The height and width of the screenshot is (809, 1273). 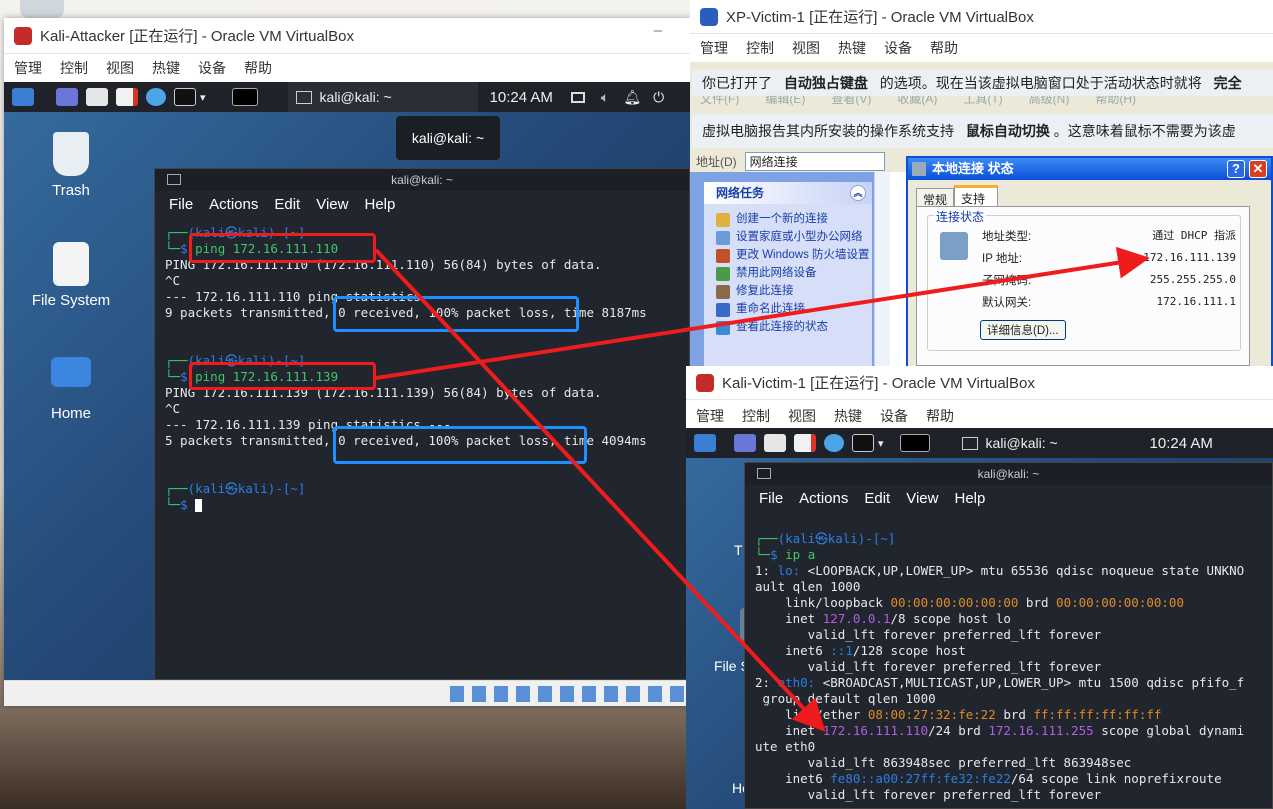 What do you see at coordinates (762, 313) in the screenshot?
I see `arrow-to-xp-ip` at bounding box center [762, 313].